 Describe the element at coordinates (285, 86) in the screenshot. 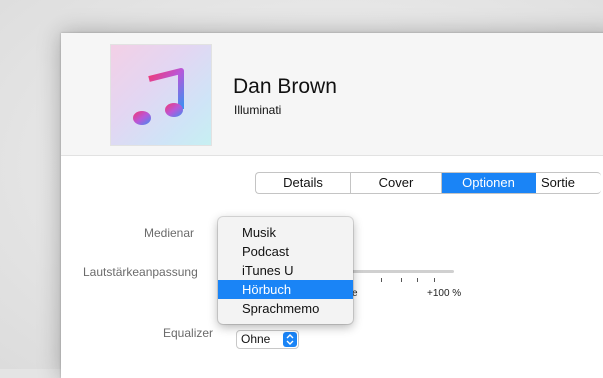

I see `artist-name: Dan Brown` at that location.